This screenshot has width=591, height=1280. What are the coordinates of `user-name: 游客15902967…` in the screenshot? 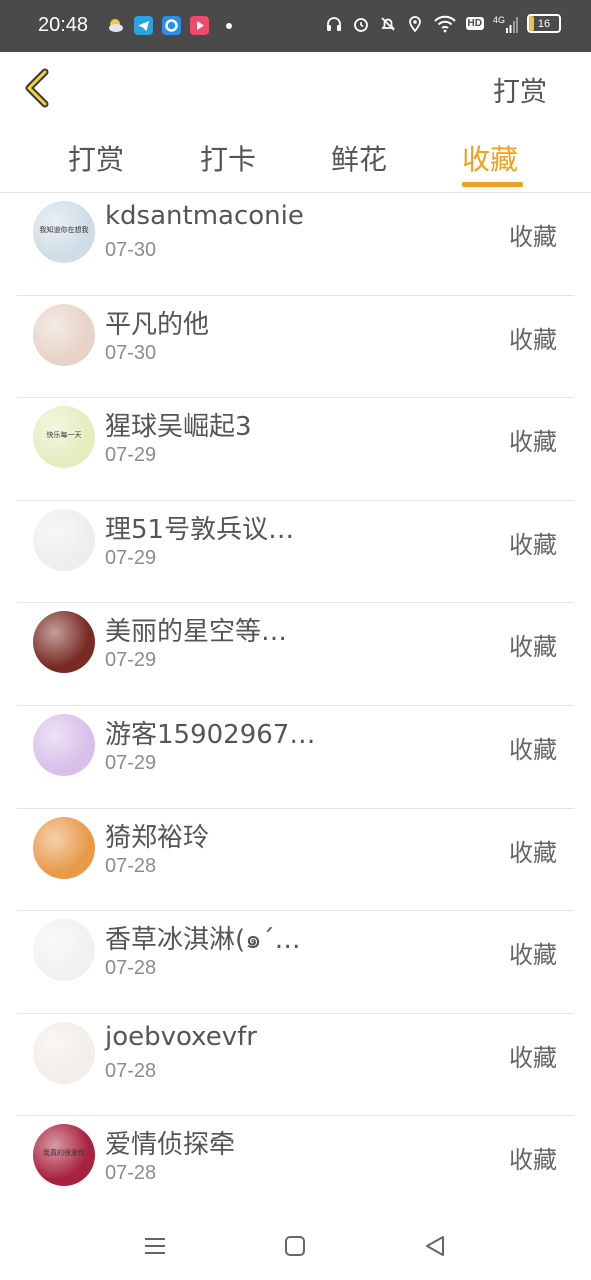 It's located at (210, 732).